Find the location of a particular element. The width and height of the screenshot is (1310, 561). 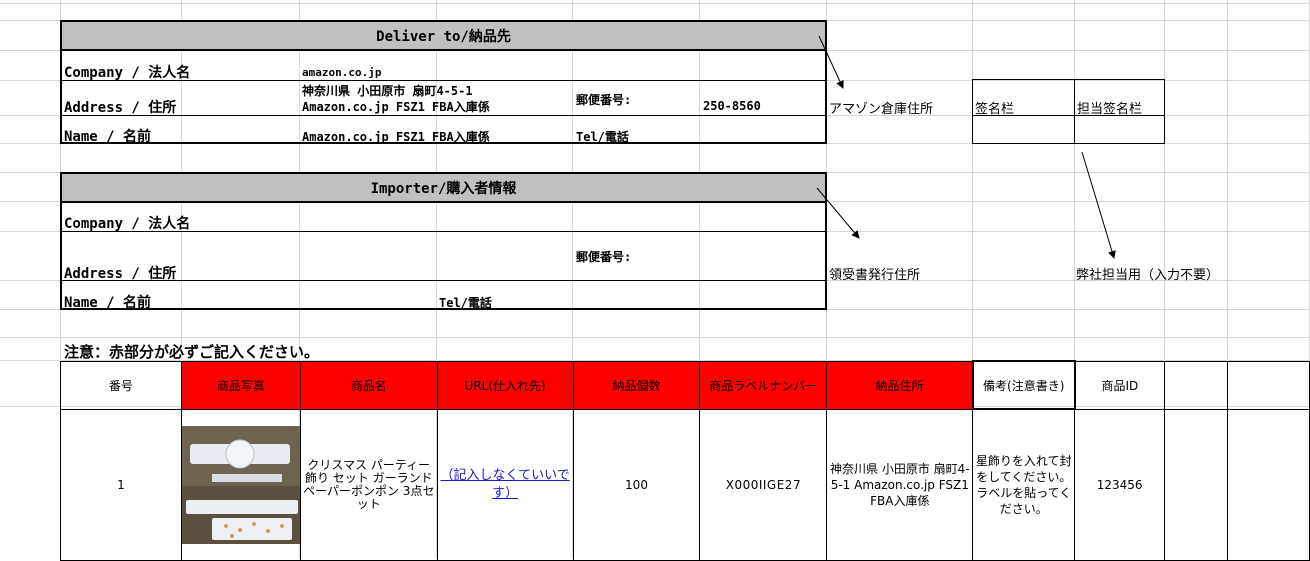

header-address: 納品住所 is located at coordinates (900, 385).